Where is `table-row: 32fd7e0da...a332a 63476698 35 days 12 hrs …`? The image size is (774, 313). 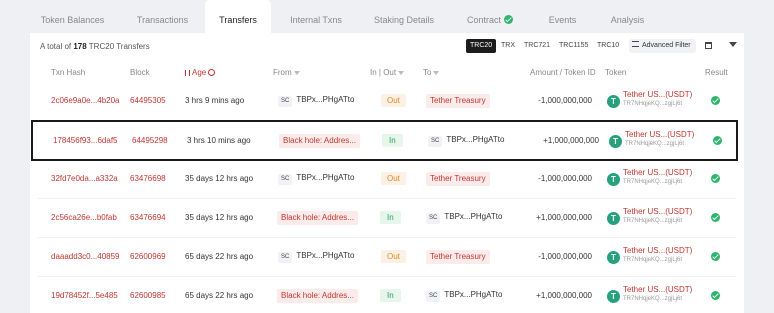 table-row: 32fd7e0da...a332a 63476698 35 days 12 hrs … is located at coordinates (387, 179).